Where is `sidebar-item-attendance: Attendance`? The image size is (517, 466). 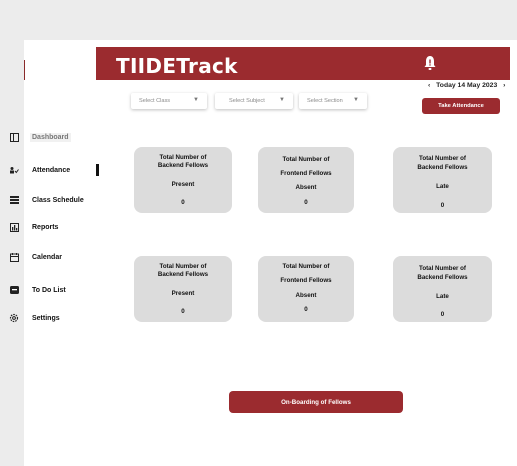
sidebar-item-attendance: Attendance is located at coordinates (55, 170).